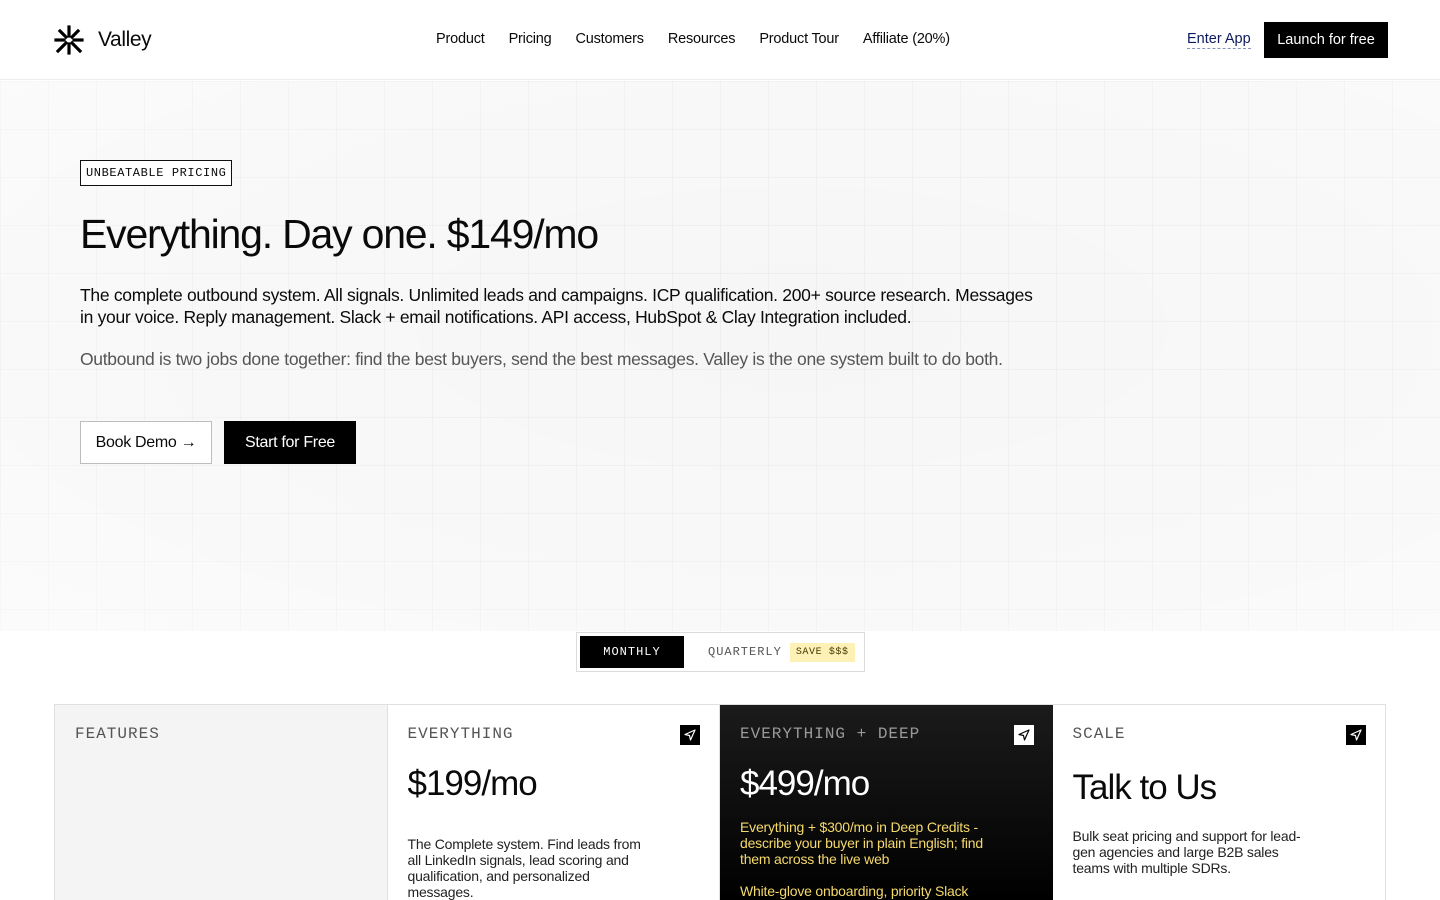 This screenshot has height=900, width=1440. What do you see at coordinates (460, 734) in the screenshot?
I see `plan-everything-label: EVERYTHING` at bounding box center [460, 734].